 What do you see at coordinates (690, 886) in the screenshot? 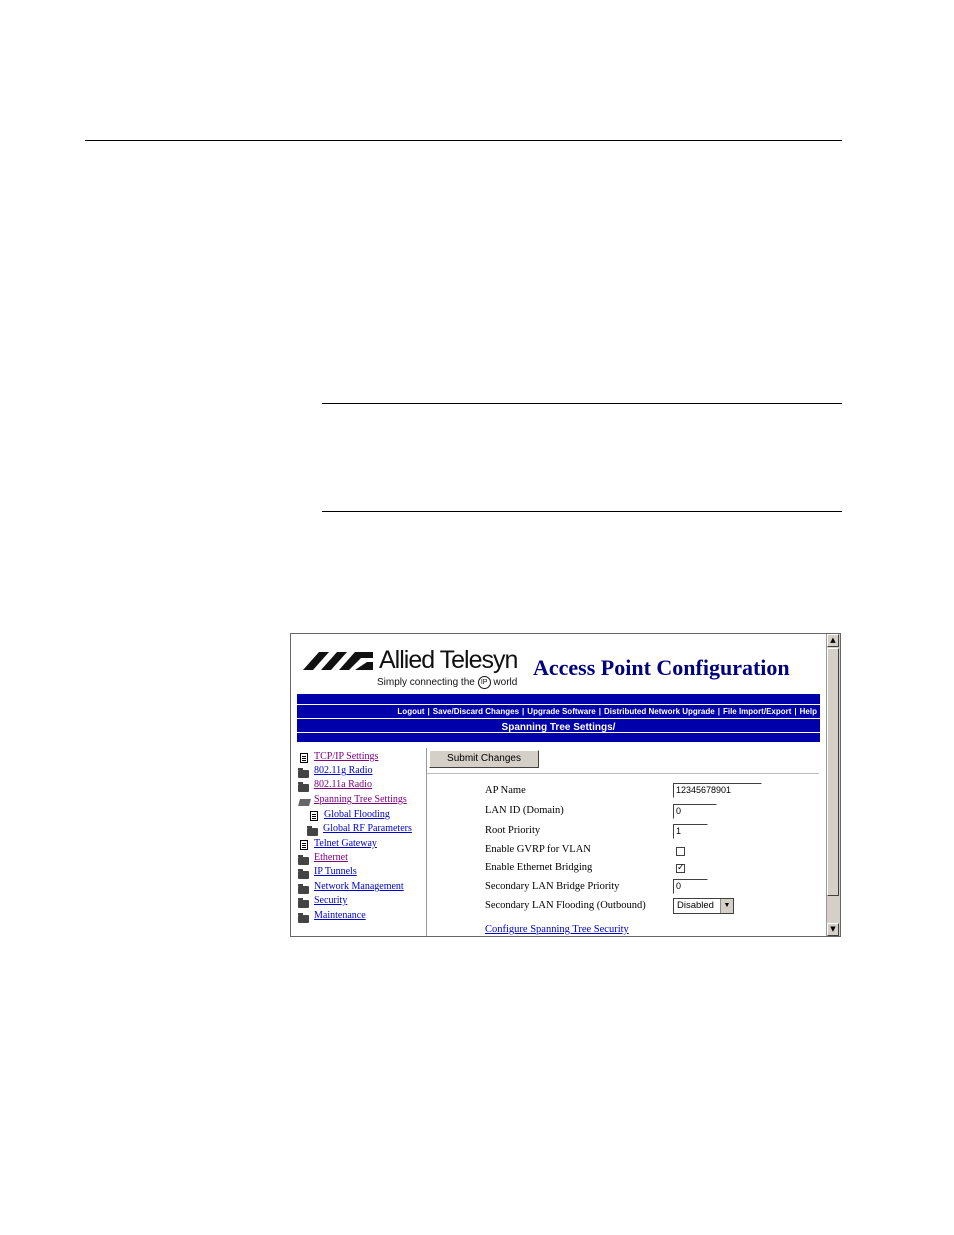
I see `secondary-bridge-priority-input: 0` at bounding box center [690, 886].